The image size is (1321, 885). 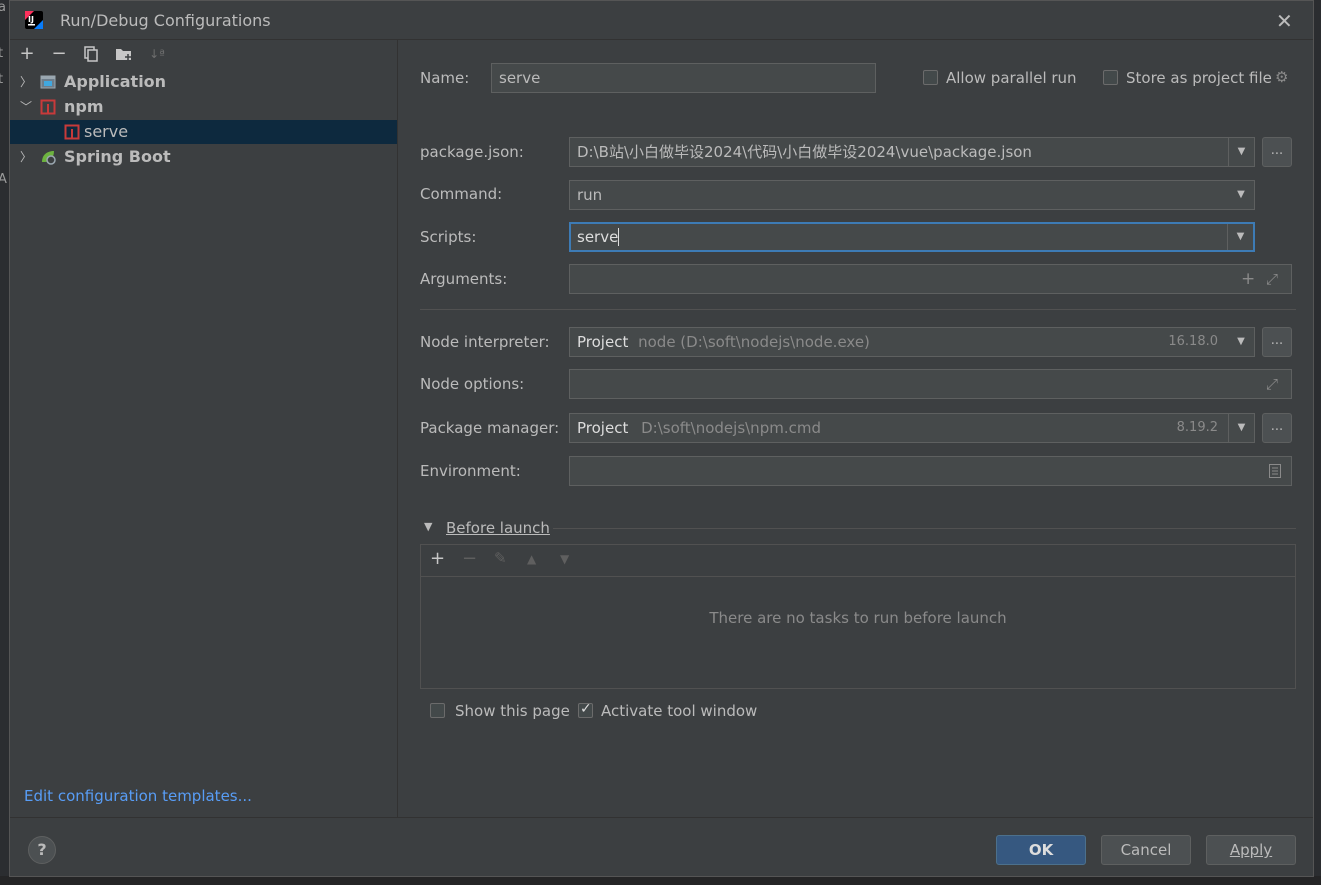 I want to click on package-manager-version: 8.19.2, so click(x=1197, y=427).